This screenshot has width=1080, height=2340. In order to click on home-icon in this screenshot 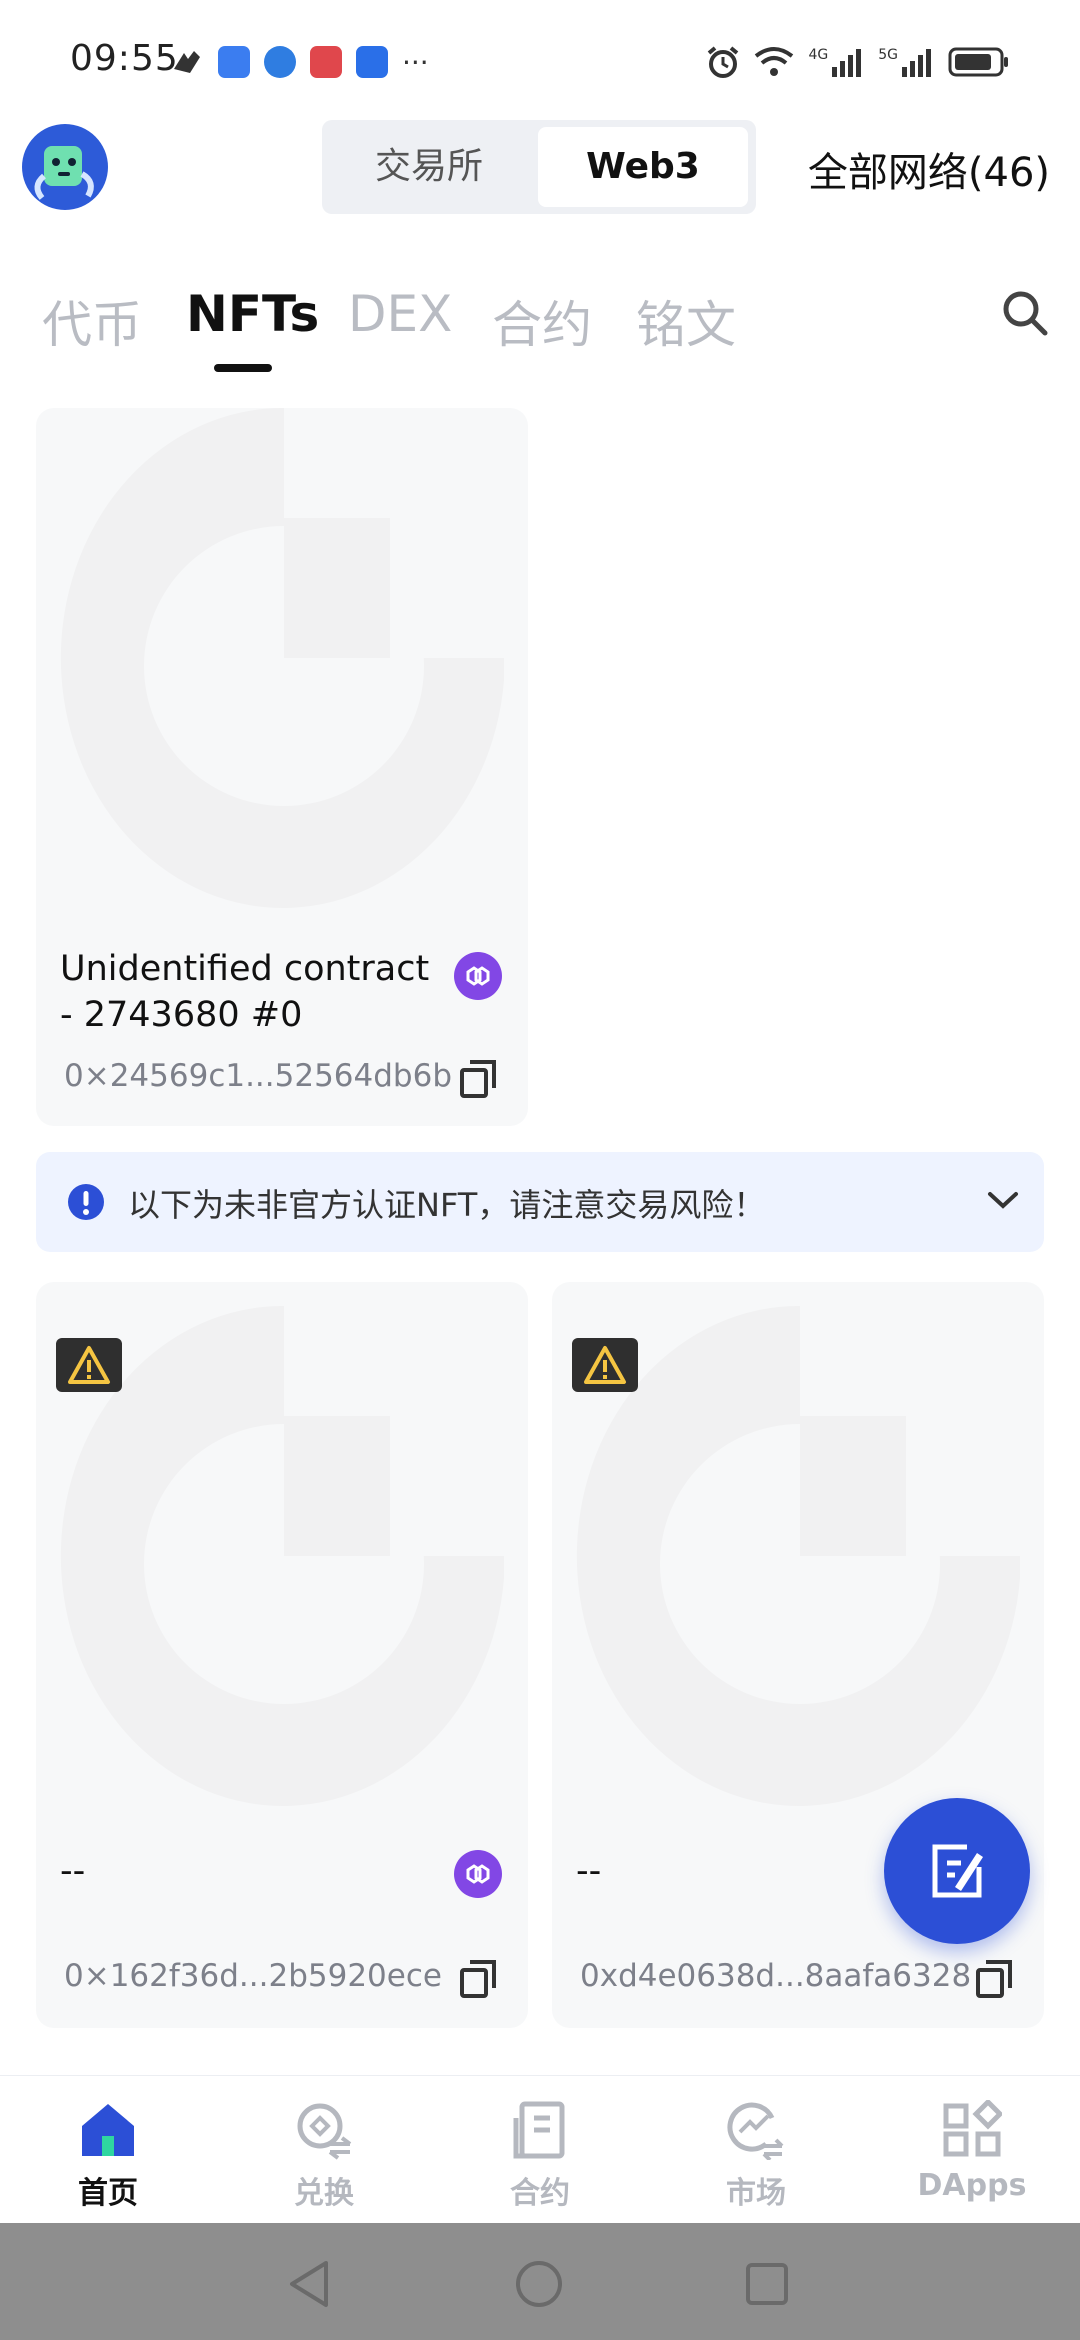, I will do `click(108, 2130)`.